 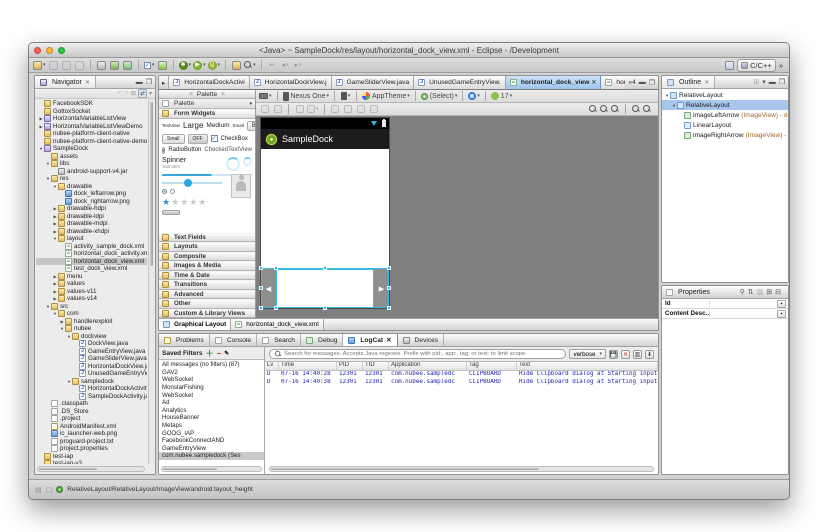 I want to click on tree-item: assets, so click(x=91, y=156).